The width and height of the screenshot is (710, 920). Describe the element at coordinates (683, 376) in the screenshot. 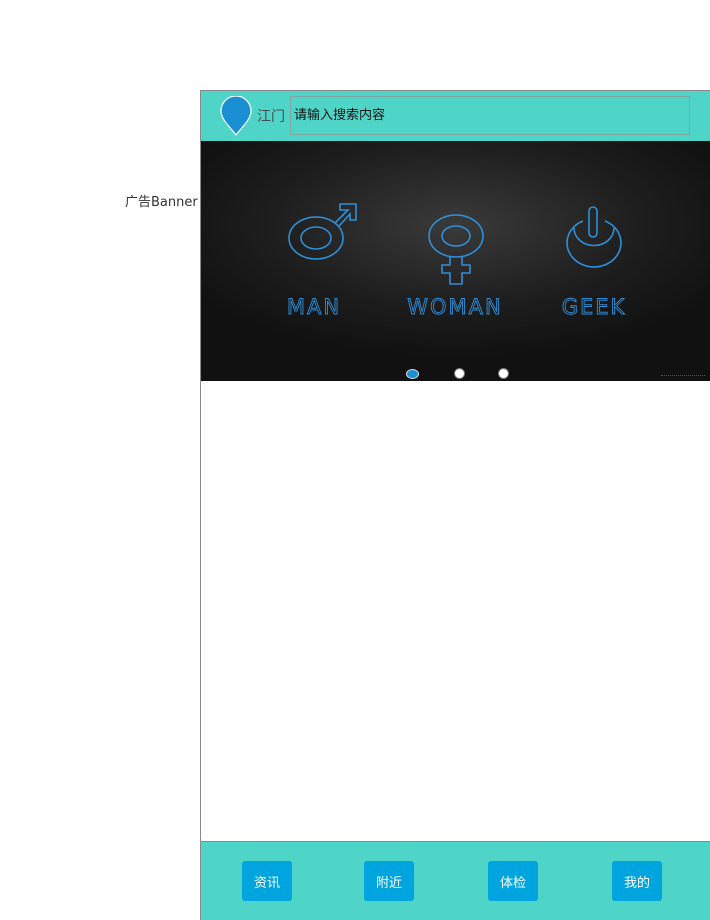

I see `banner-watermark` at that location.